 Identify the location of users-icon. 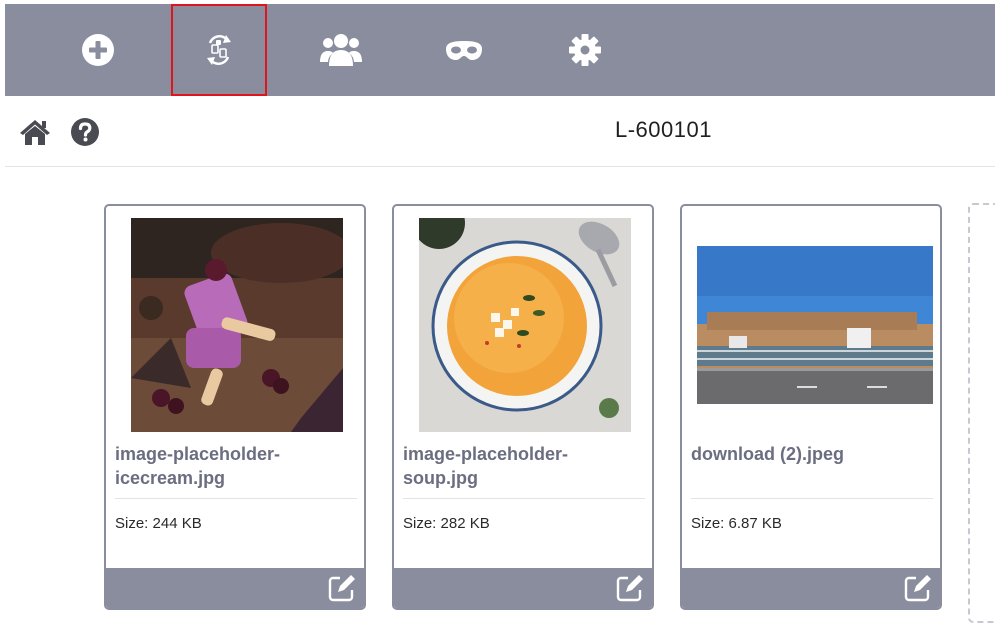
(341, 50).